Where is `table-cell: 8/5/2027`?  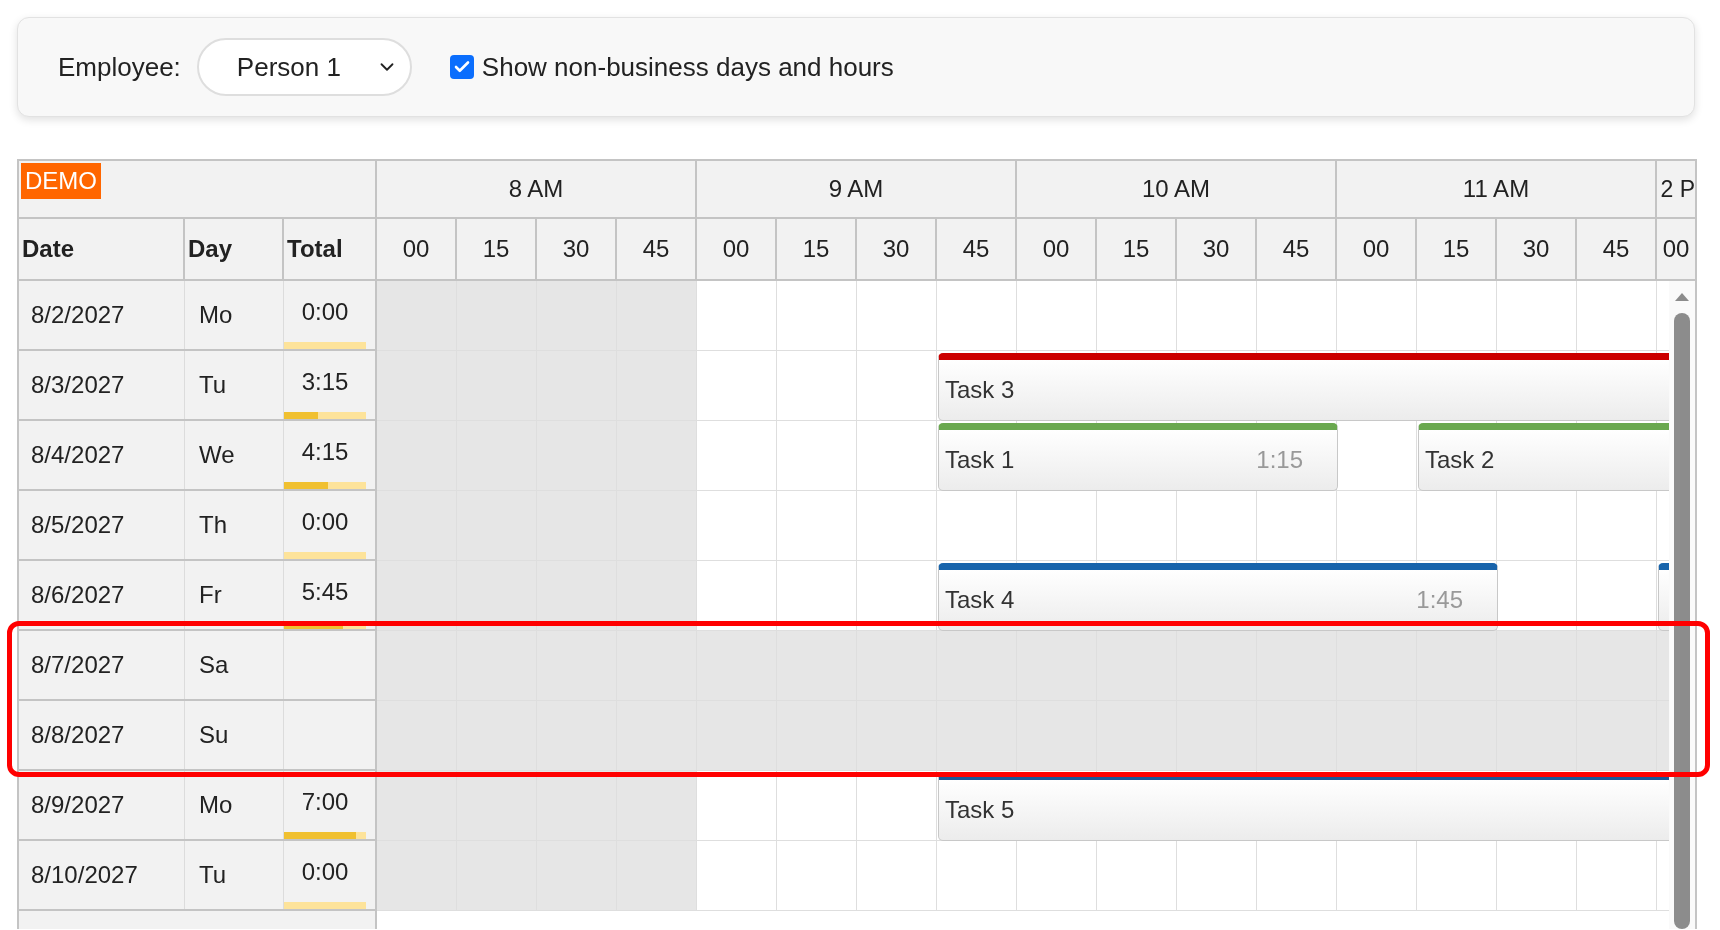 table-cell: 8/5/2027 is located at coordinates (102, 525).